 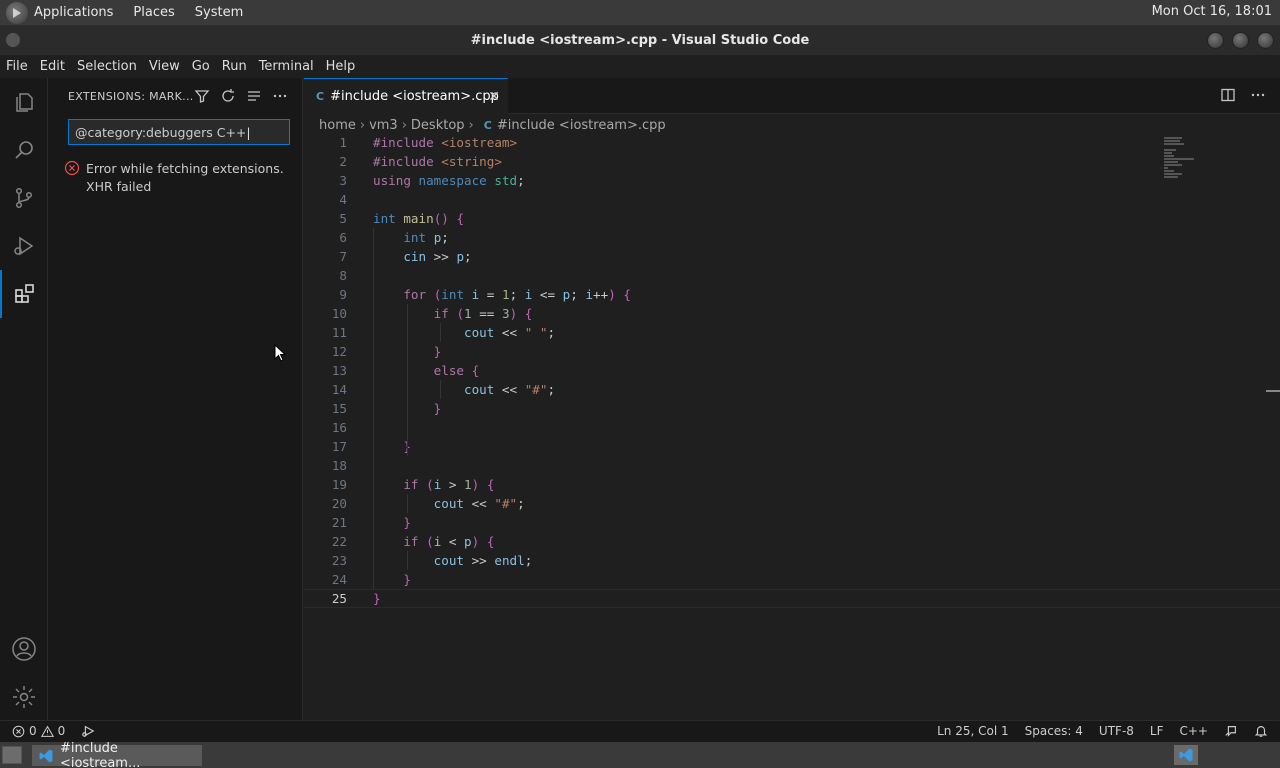 I want to click on editor-more-icon, so click(x=1258, y=95).